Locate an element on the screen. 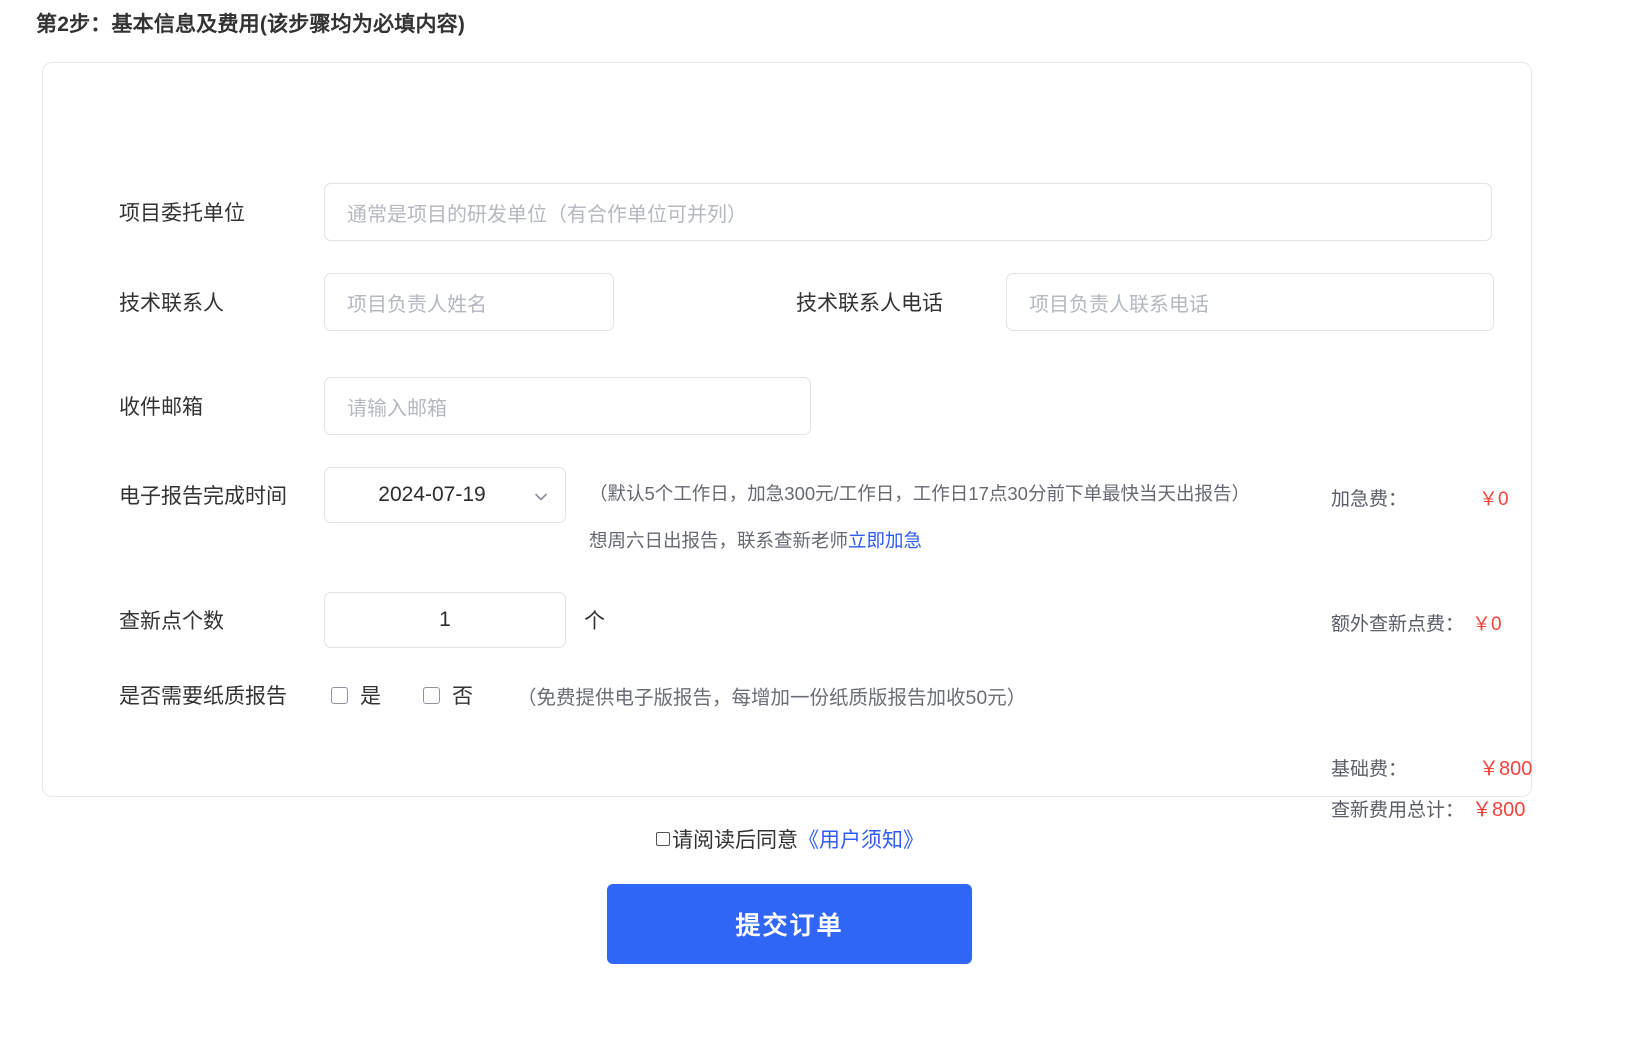 This screenshot has height=1040, width=1650. report-date-hint-2: 想周六日出报告，联系查新老师立即加急 is located at coordinates (949, 540).